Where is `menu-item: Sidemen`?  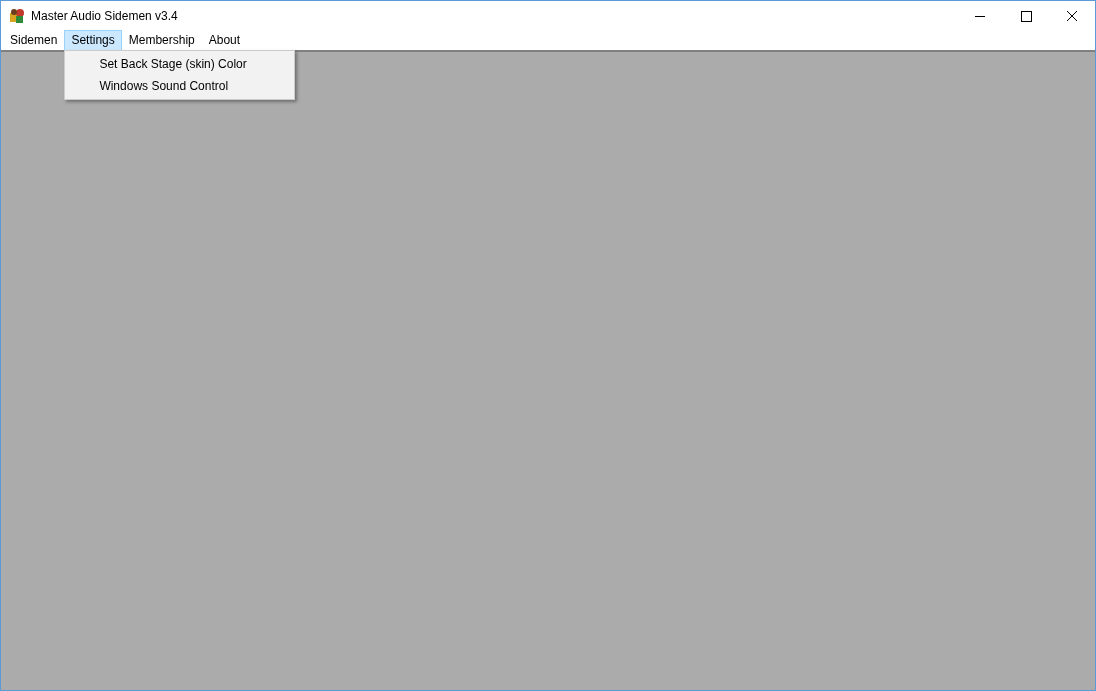 menu-item: Sidemen is located at coordinates (34, 40).